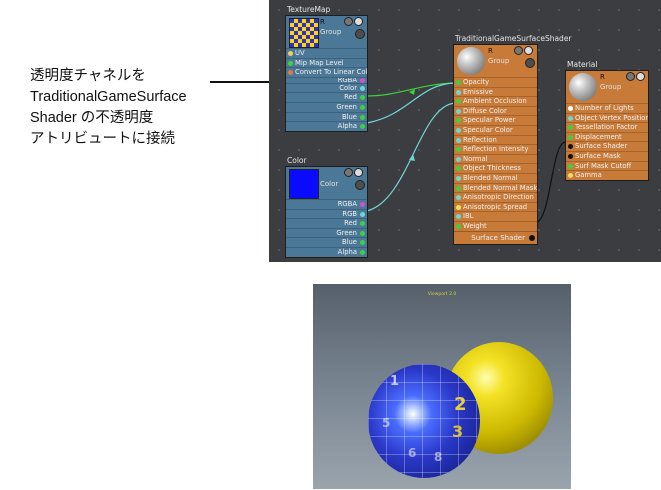  I want to click on color-minimize-icon, so click(348, 172).